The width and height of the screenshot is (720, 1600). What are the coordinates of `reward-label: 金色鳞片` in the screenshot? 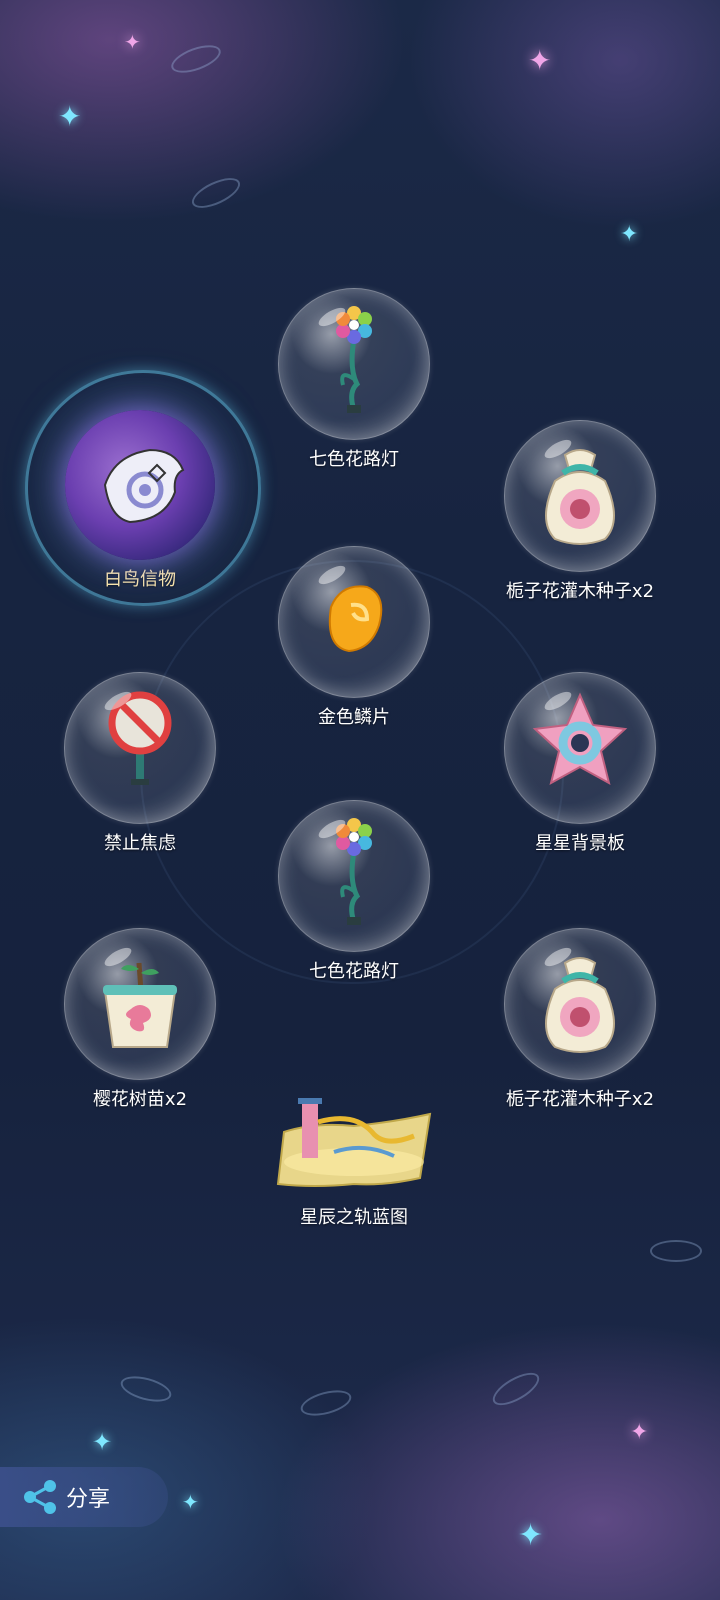 It's located at (354, 717).